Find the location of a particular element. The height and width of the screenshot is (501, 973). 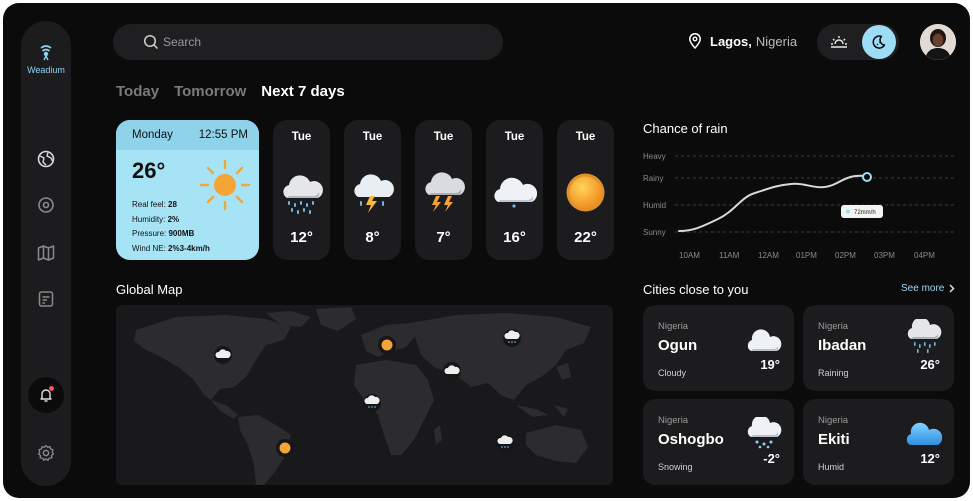

today-day: Monday is located at coordinates (152, 135).